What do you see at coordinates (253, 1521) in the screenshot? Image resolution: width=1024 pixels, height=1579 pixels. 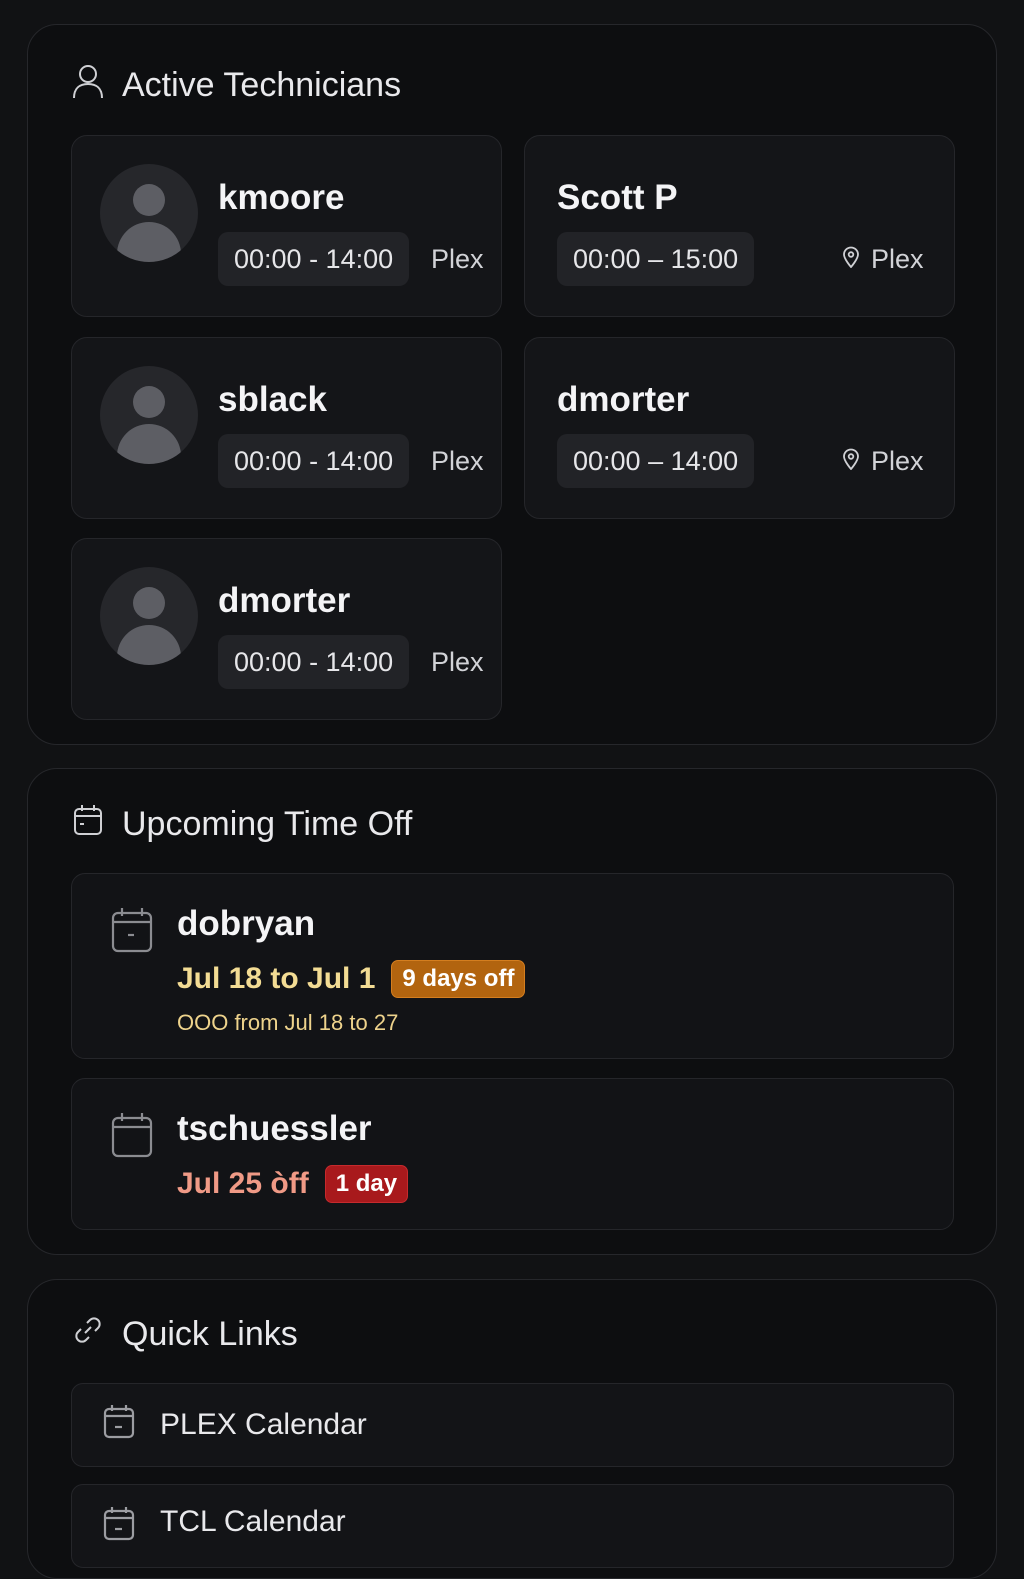 I see `quick-link-label: TCL Calendar` at bounding box center [253, 1521].